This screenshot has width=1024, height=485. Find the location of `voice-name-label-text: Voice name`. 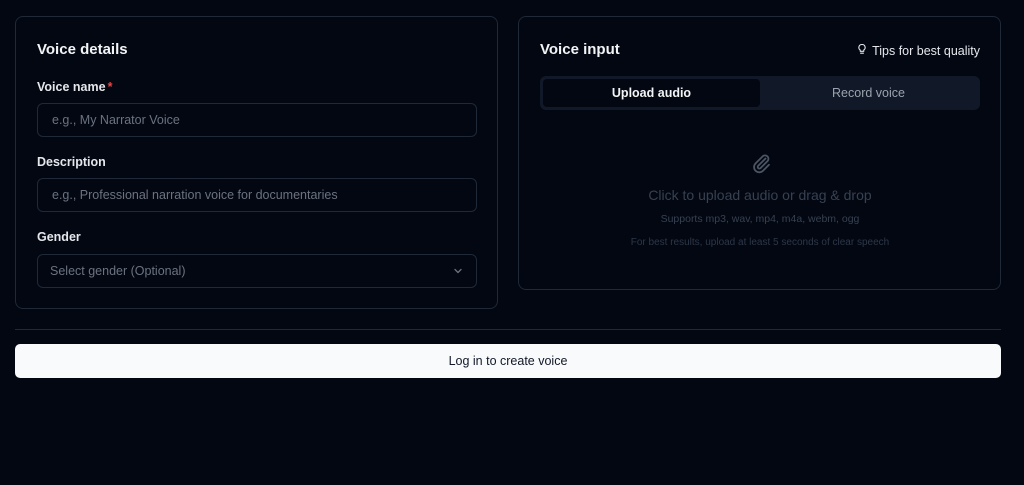

voice-name-label-text: Voice name is located at coordinates (71, 87).